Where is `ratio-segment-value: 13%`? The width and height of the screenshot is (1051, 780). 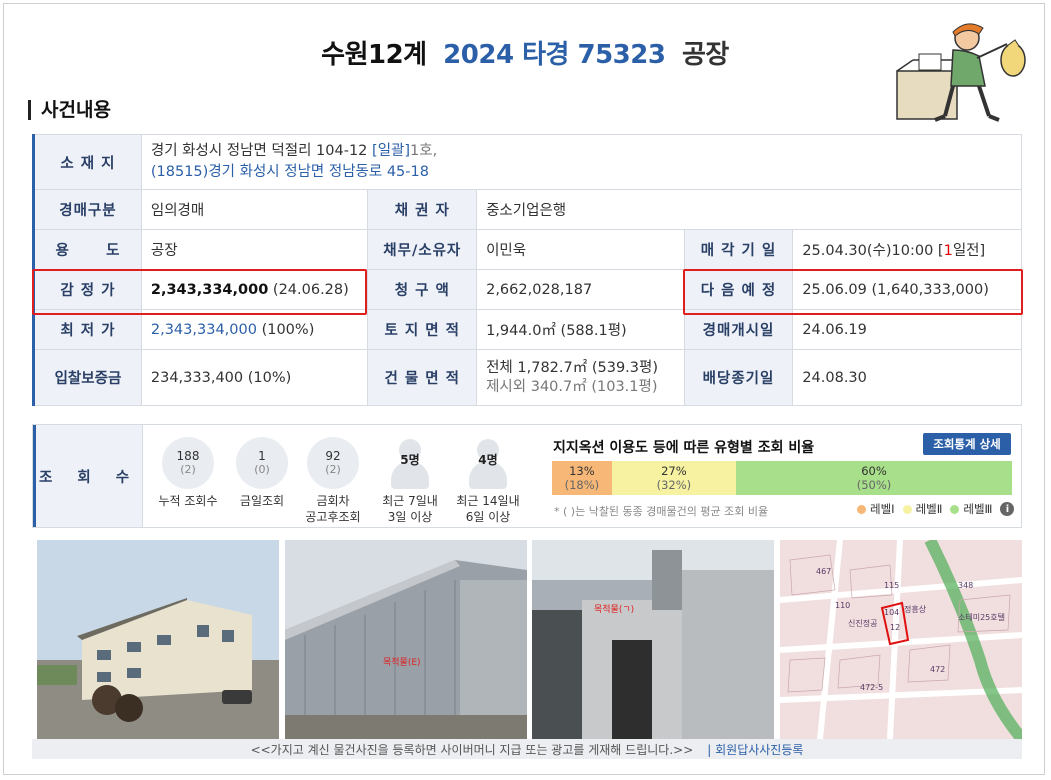 ratio-segment-value: 13% is located at coordinates (582, 471).